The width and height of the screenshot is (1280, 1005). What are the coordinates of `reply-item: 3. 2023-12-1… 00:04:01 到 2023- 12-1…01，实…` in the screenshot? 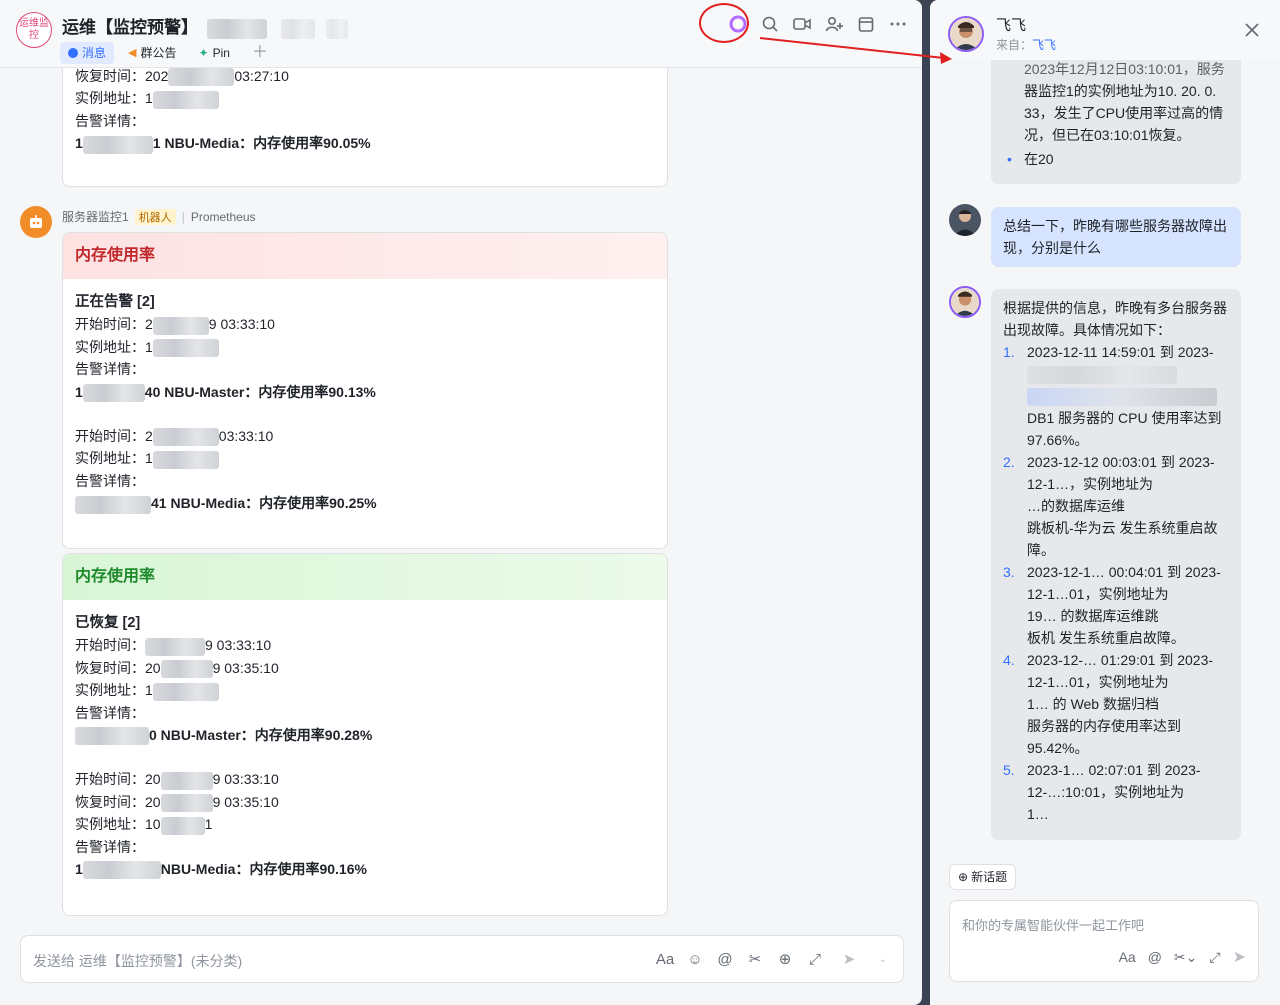 It's located at (1116, 605).